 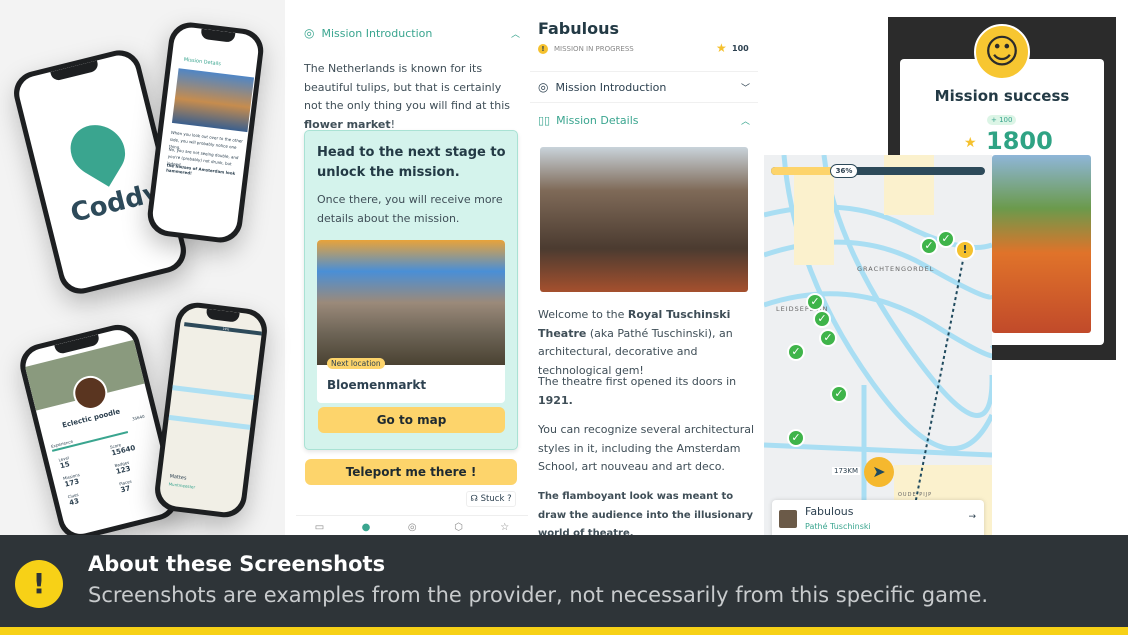 What do you see at coordinates (39, 584) in the screenshot?
I see `exclamation-icon: !` at bounding box center [39, 584].